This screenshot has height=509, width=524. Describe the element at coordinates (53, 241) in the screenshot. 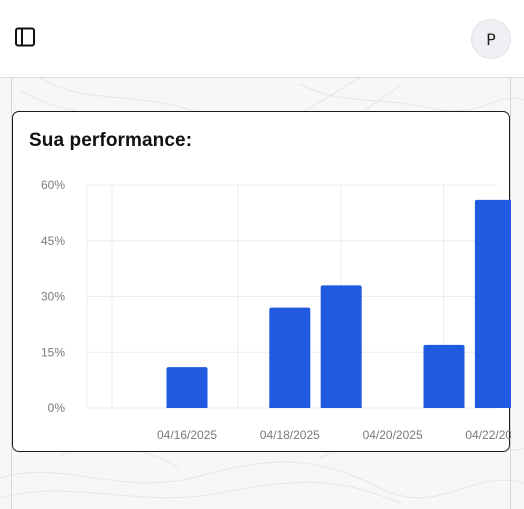

I see `y-tick-label: 45%` at that location.